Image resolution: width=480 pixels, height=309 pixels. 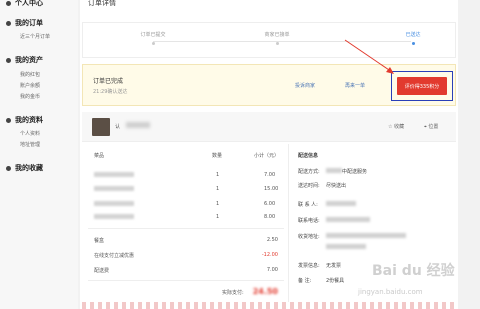 I want to click on invoice-value: 无发票, so click(x=334, y=266).